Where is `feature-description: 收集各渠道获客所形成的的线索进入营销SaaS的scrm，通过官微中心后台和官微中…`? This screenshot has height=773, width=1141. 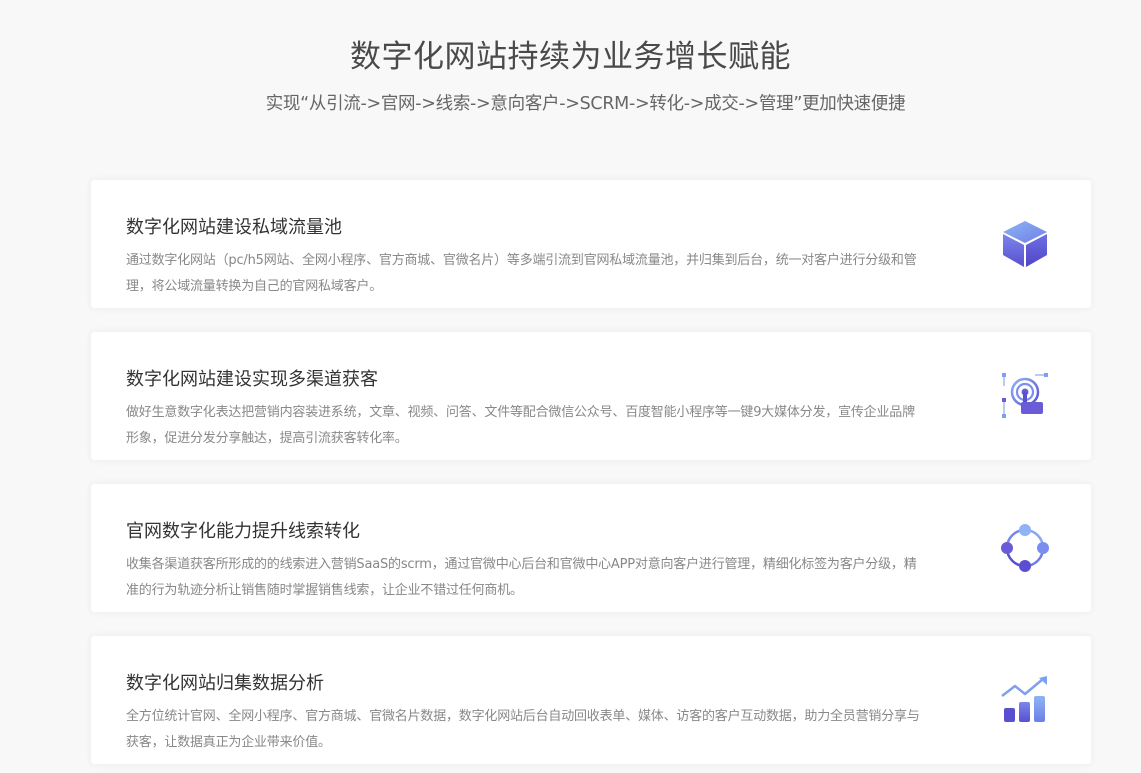 feature-description: 收集各渠道获客所形成的的线索进入营销SaaS的scrm，通过官微中心后台和官微中… is located at coordinates (521, 577).